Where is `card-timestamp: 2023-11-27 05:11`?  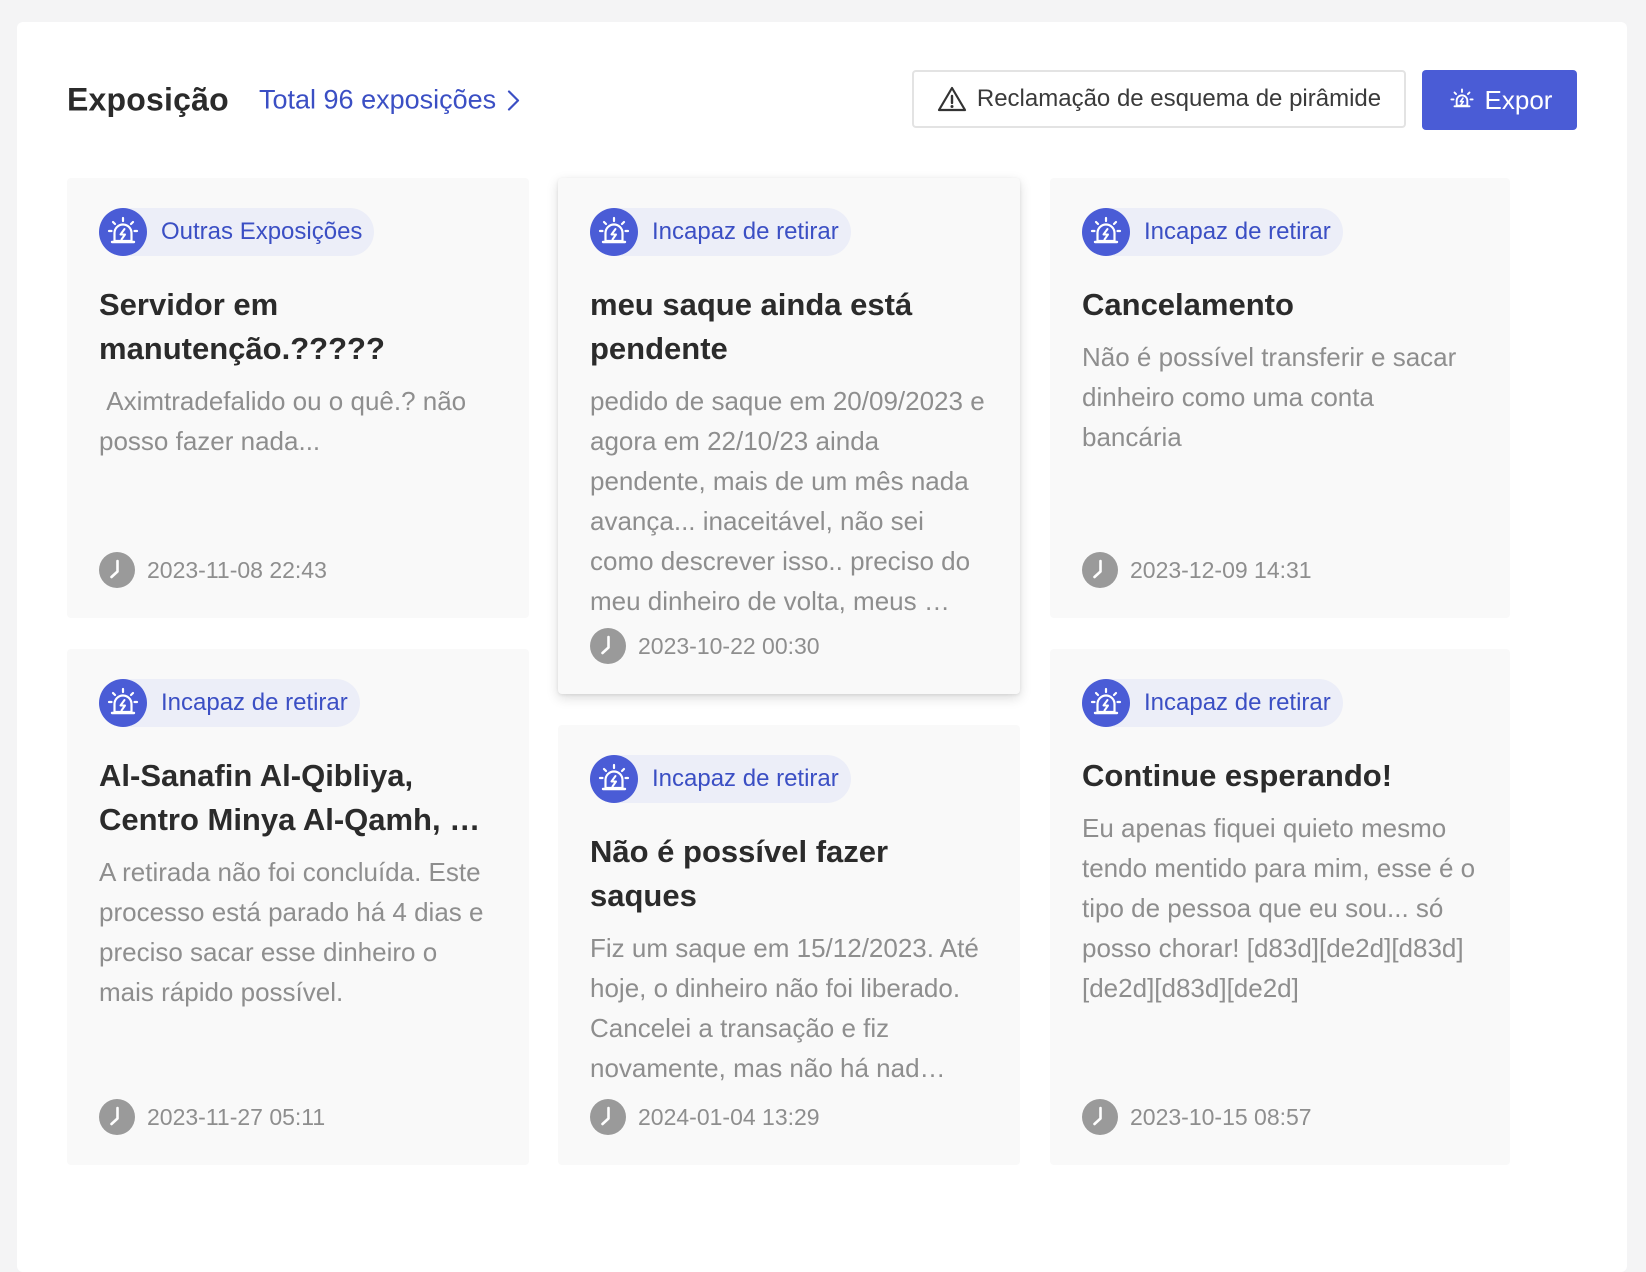 card-timestamp: 2023-11-27 05:11 is located at coordinates (212, 1117).